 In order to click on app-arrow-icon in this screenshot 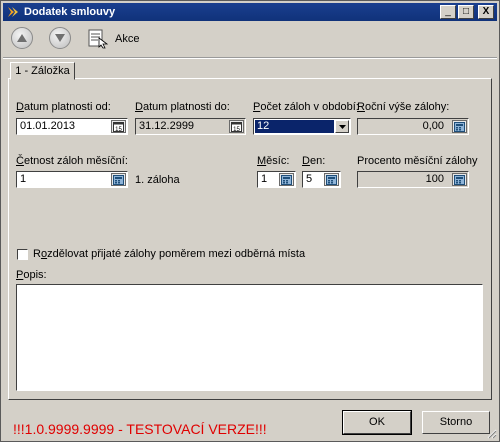, I will do `click(13, 12)`.